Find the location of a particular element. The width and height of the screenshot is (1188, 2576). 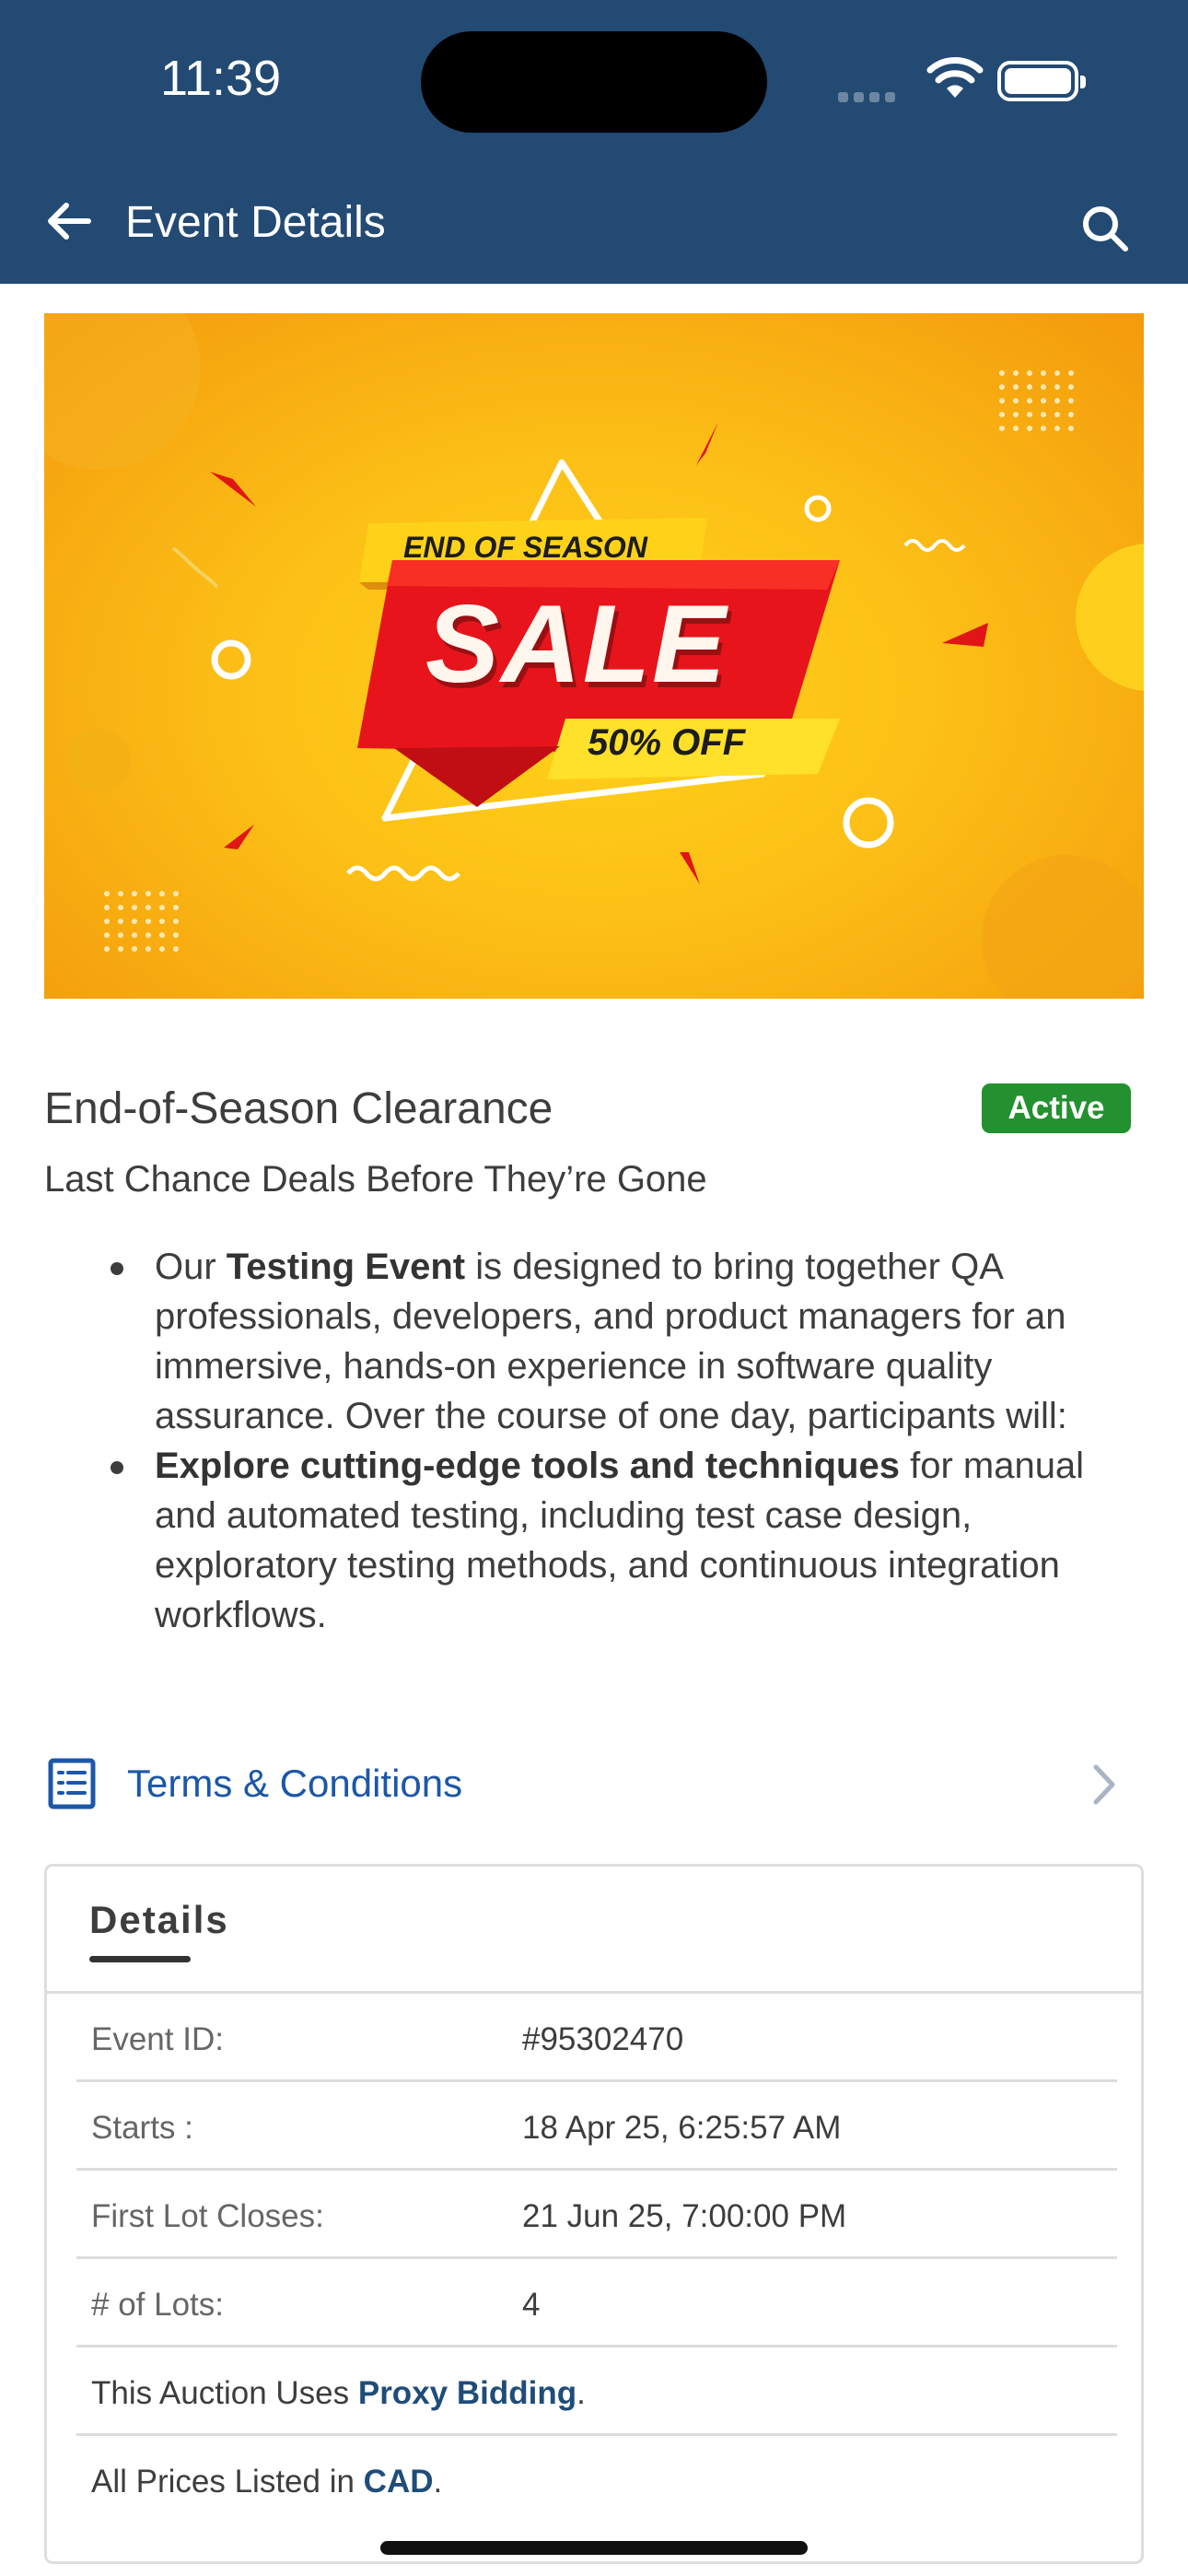

detail-key: Starts : is located at coordinates (142, 2128).